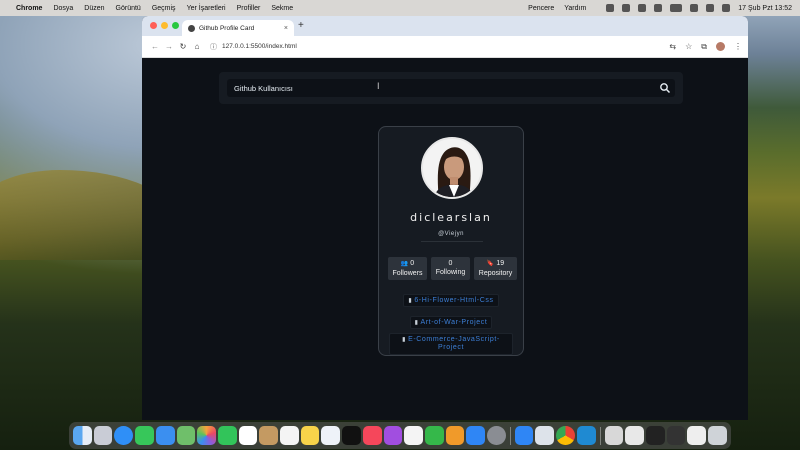 Image resolution: width=800 pixels, height=450 pixels. What do you see at coordinates (393, 435) in the screenshot?
I see `podcasts-icon` at bounding box center [393, 435].